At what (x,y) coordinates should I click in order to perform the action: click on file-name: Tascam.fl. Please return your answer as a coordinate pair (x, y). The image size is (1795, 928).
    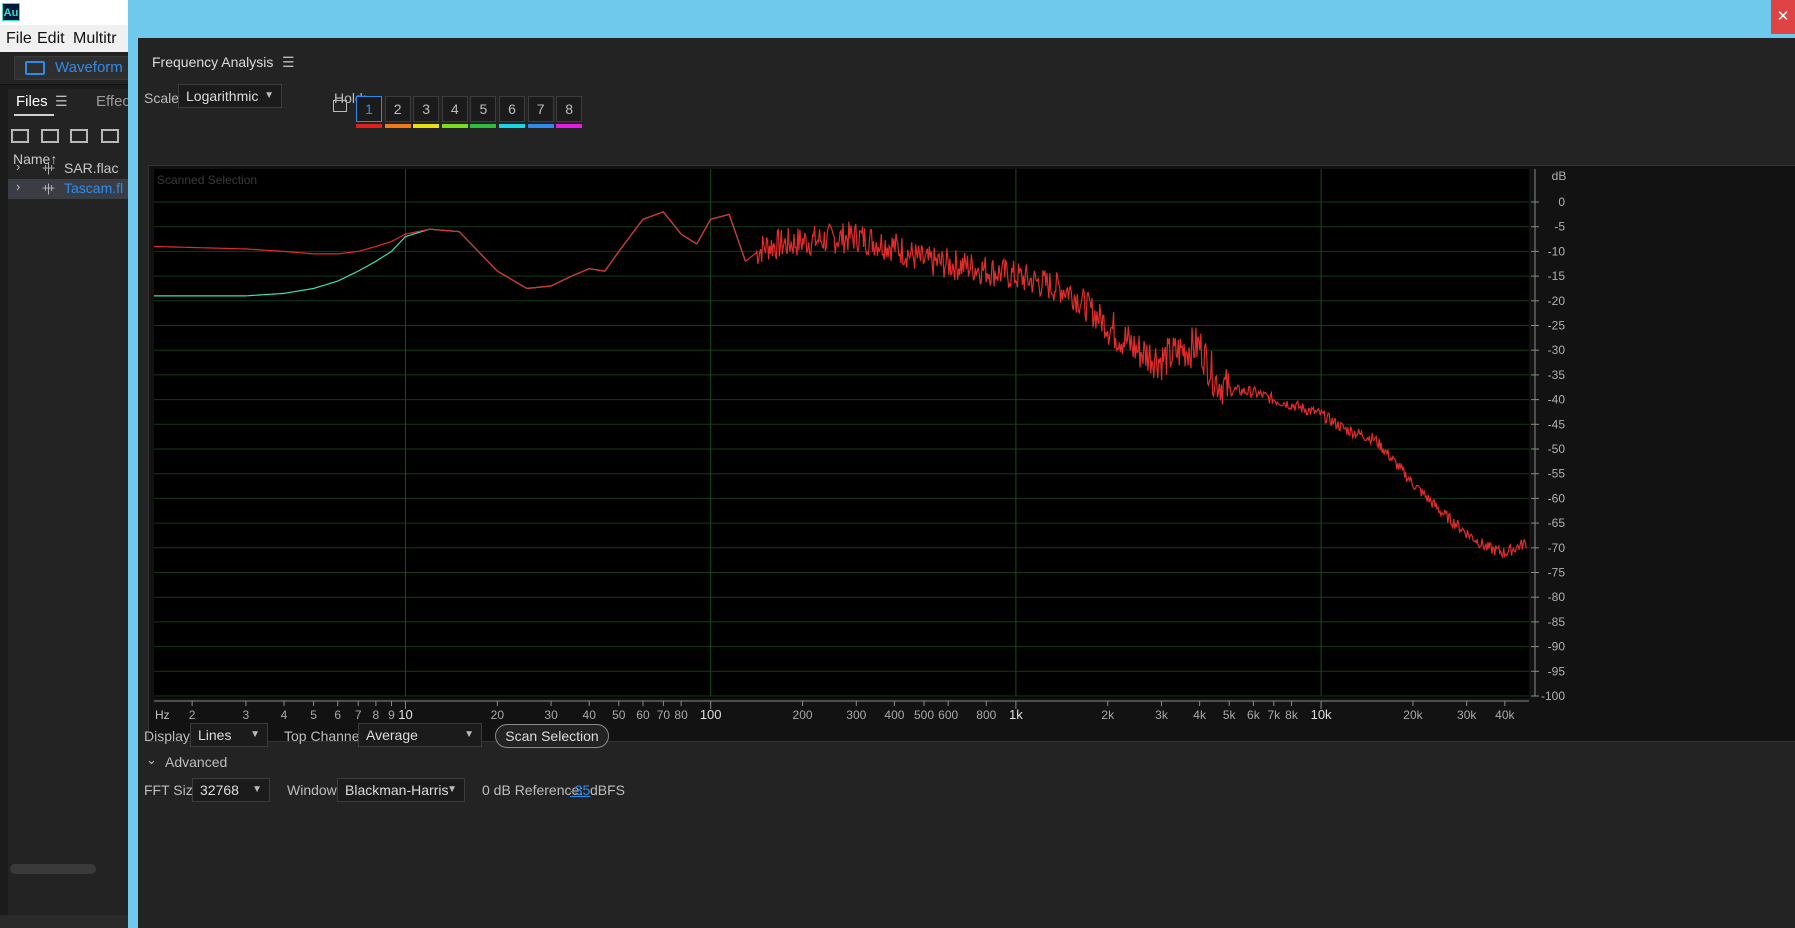
    Looking at the image, I should click on (94, 188).